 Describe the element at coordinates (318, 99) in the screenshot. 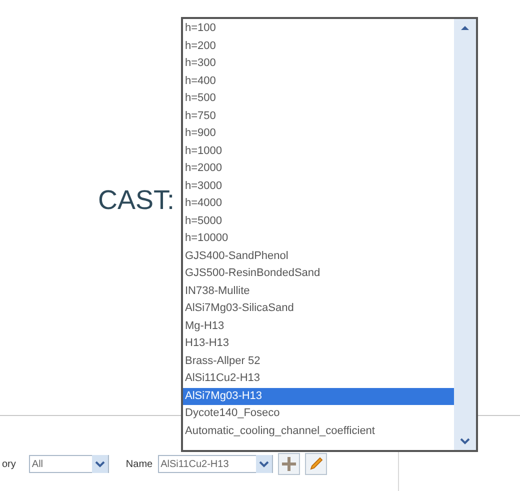

I see `list-item: h=500` at that location.